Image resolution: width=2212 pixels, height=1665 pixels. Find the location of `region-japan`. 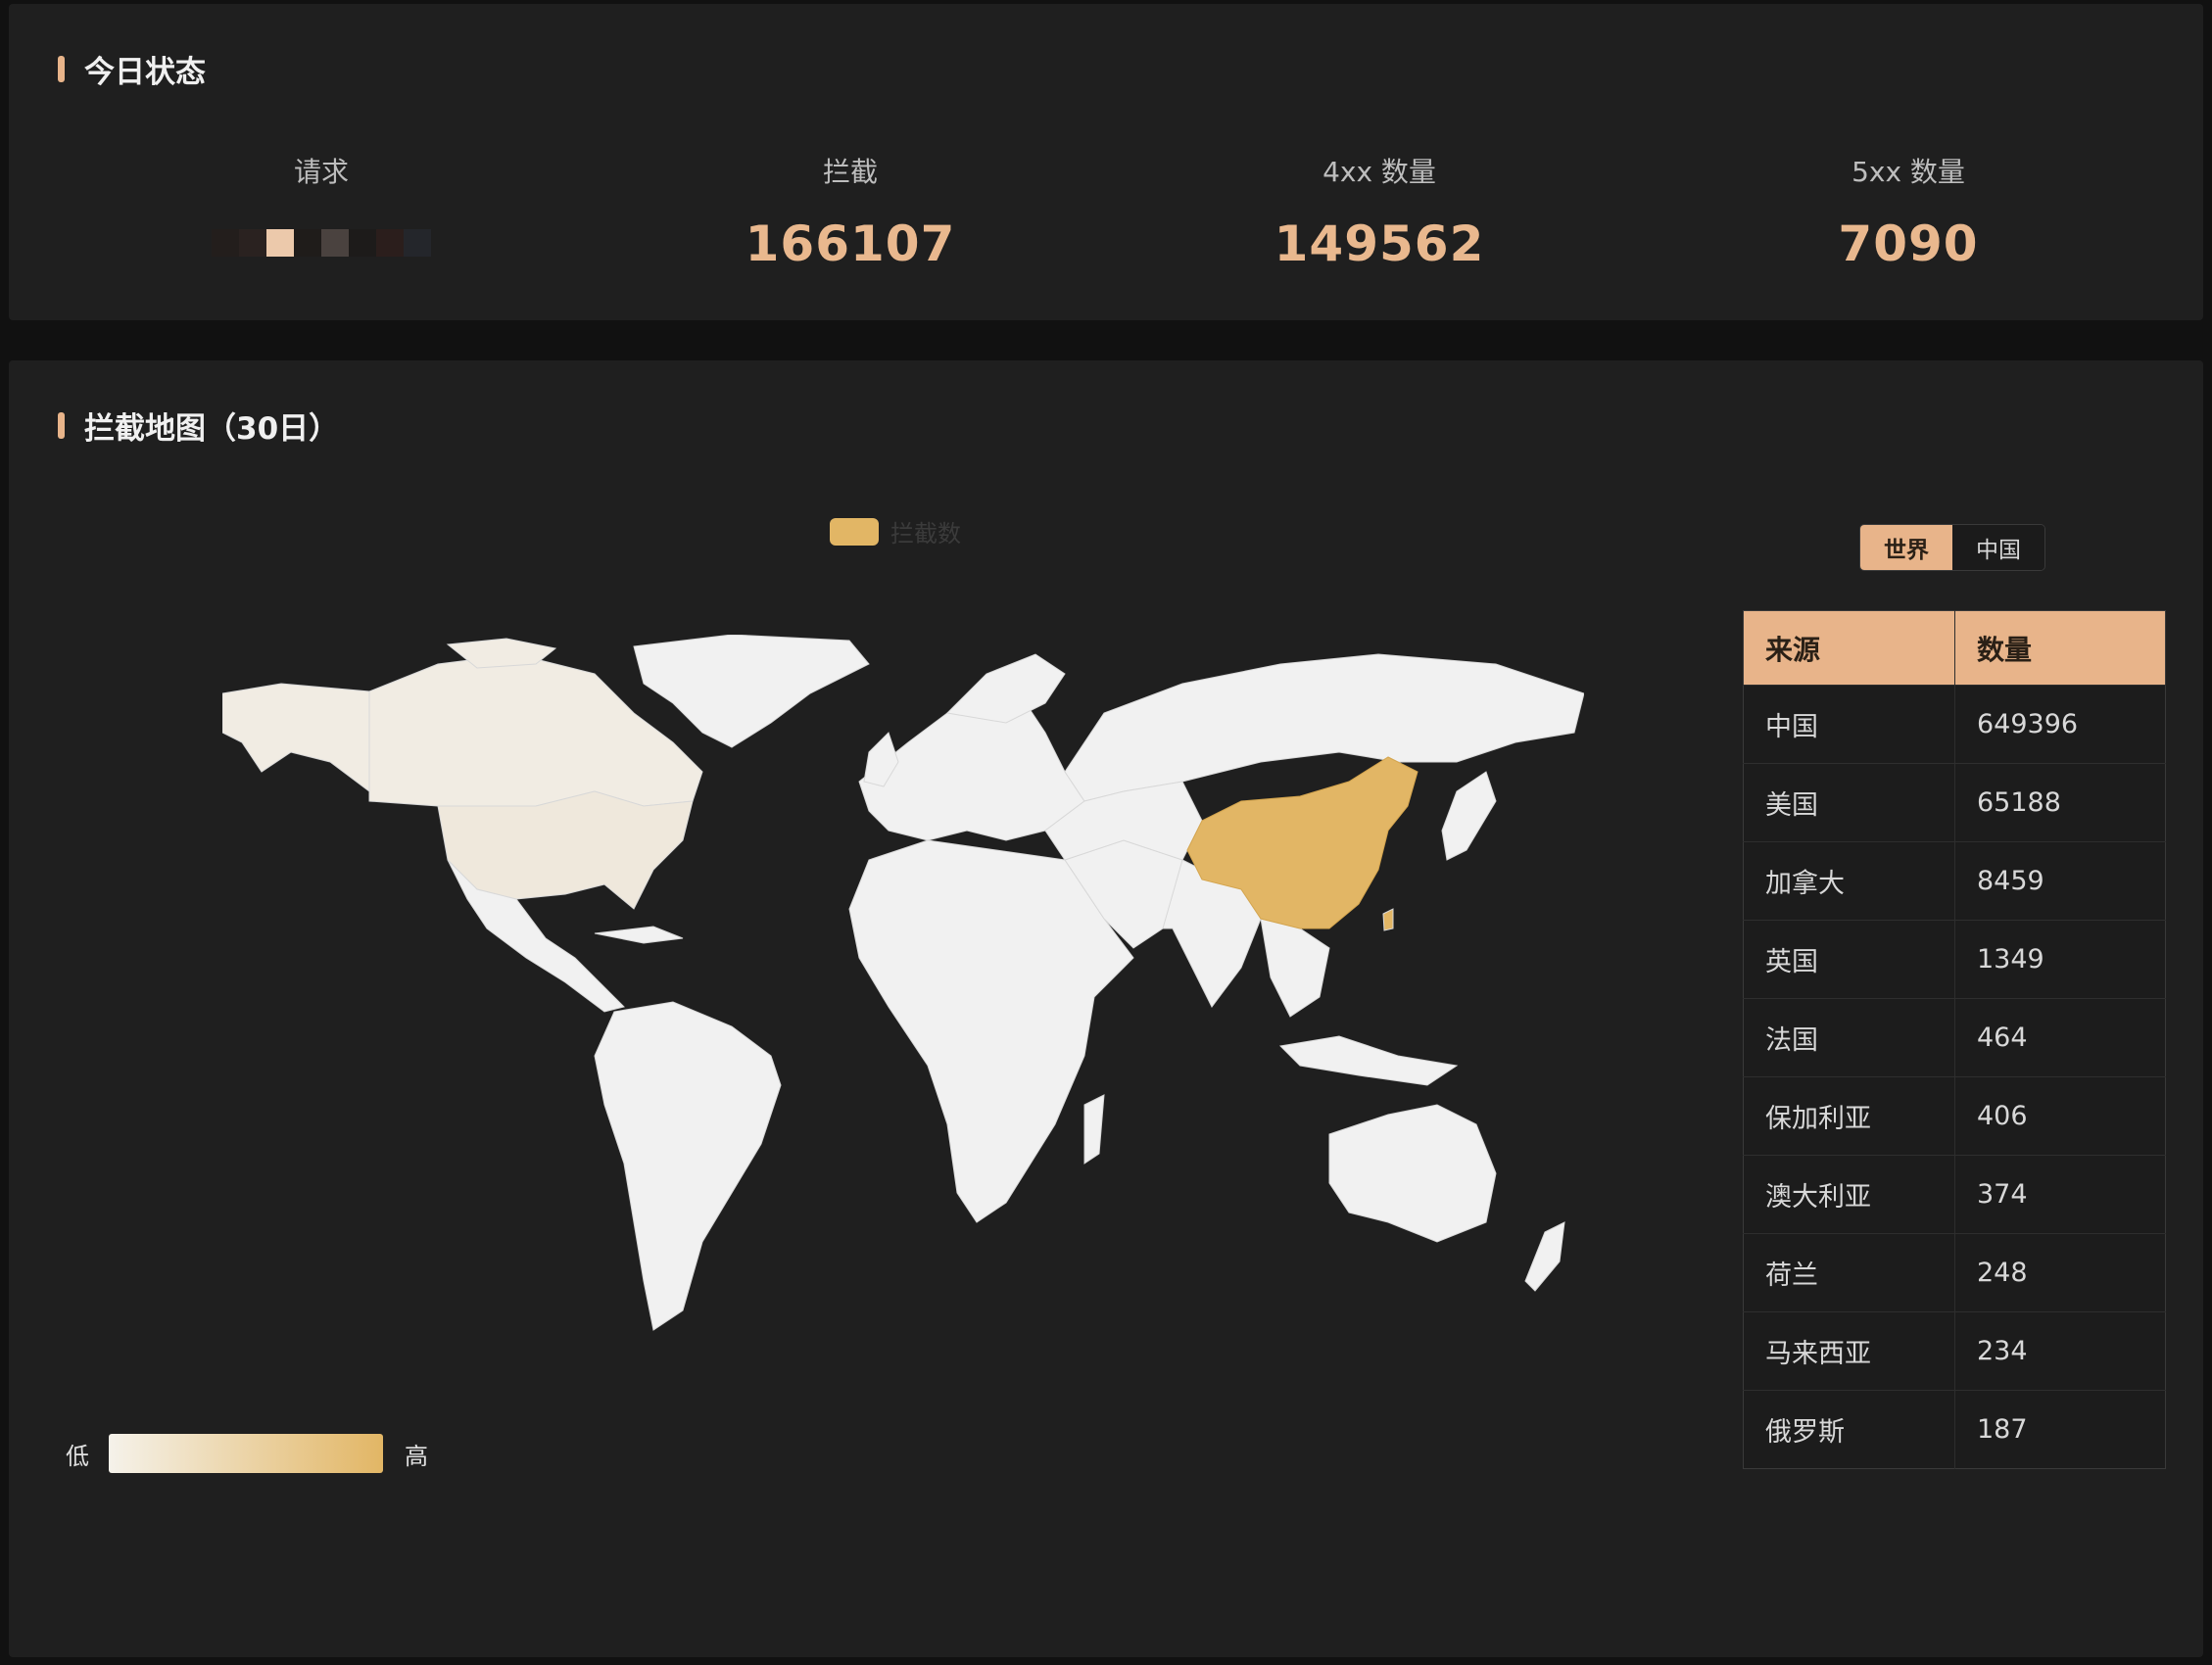

region-japan is located at coordinates (1469, 816).